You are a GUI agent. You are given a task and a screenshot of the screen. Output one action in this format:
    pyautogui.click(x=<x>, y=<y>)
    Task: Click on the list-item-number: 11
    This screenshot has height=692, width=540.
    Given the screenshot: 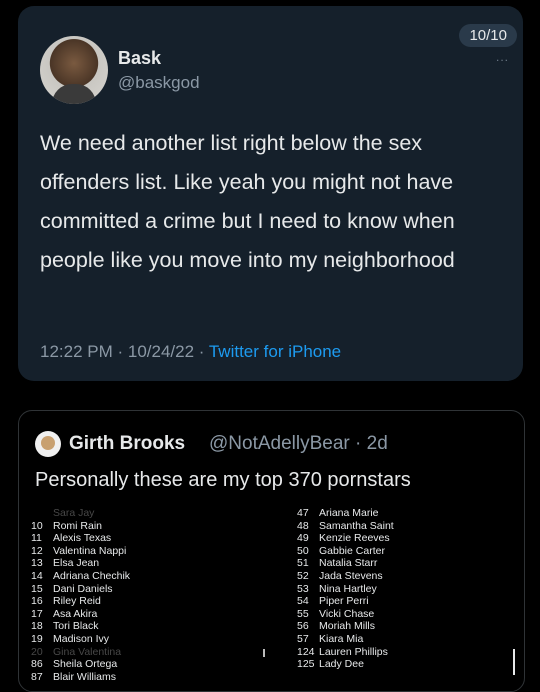 What is the action you would take?
    pyautogui.click(x=36, y=538)
    